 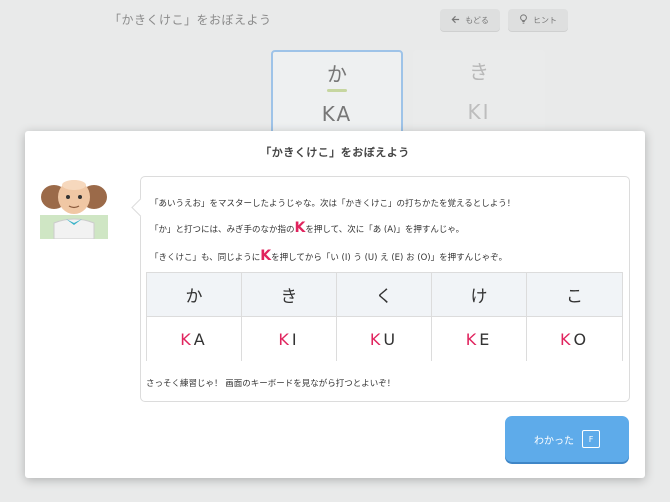 I want to click on card-kana: き, so click(x=479, y=72).